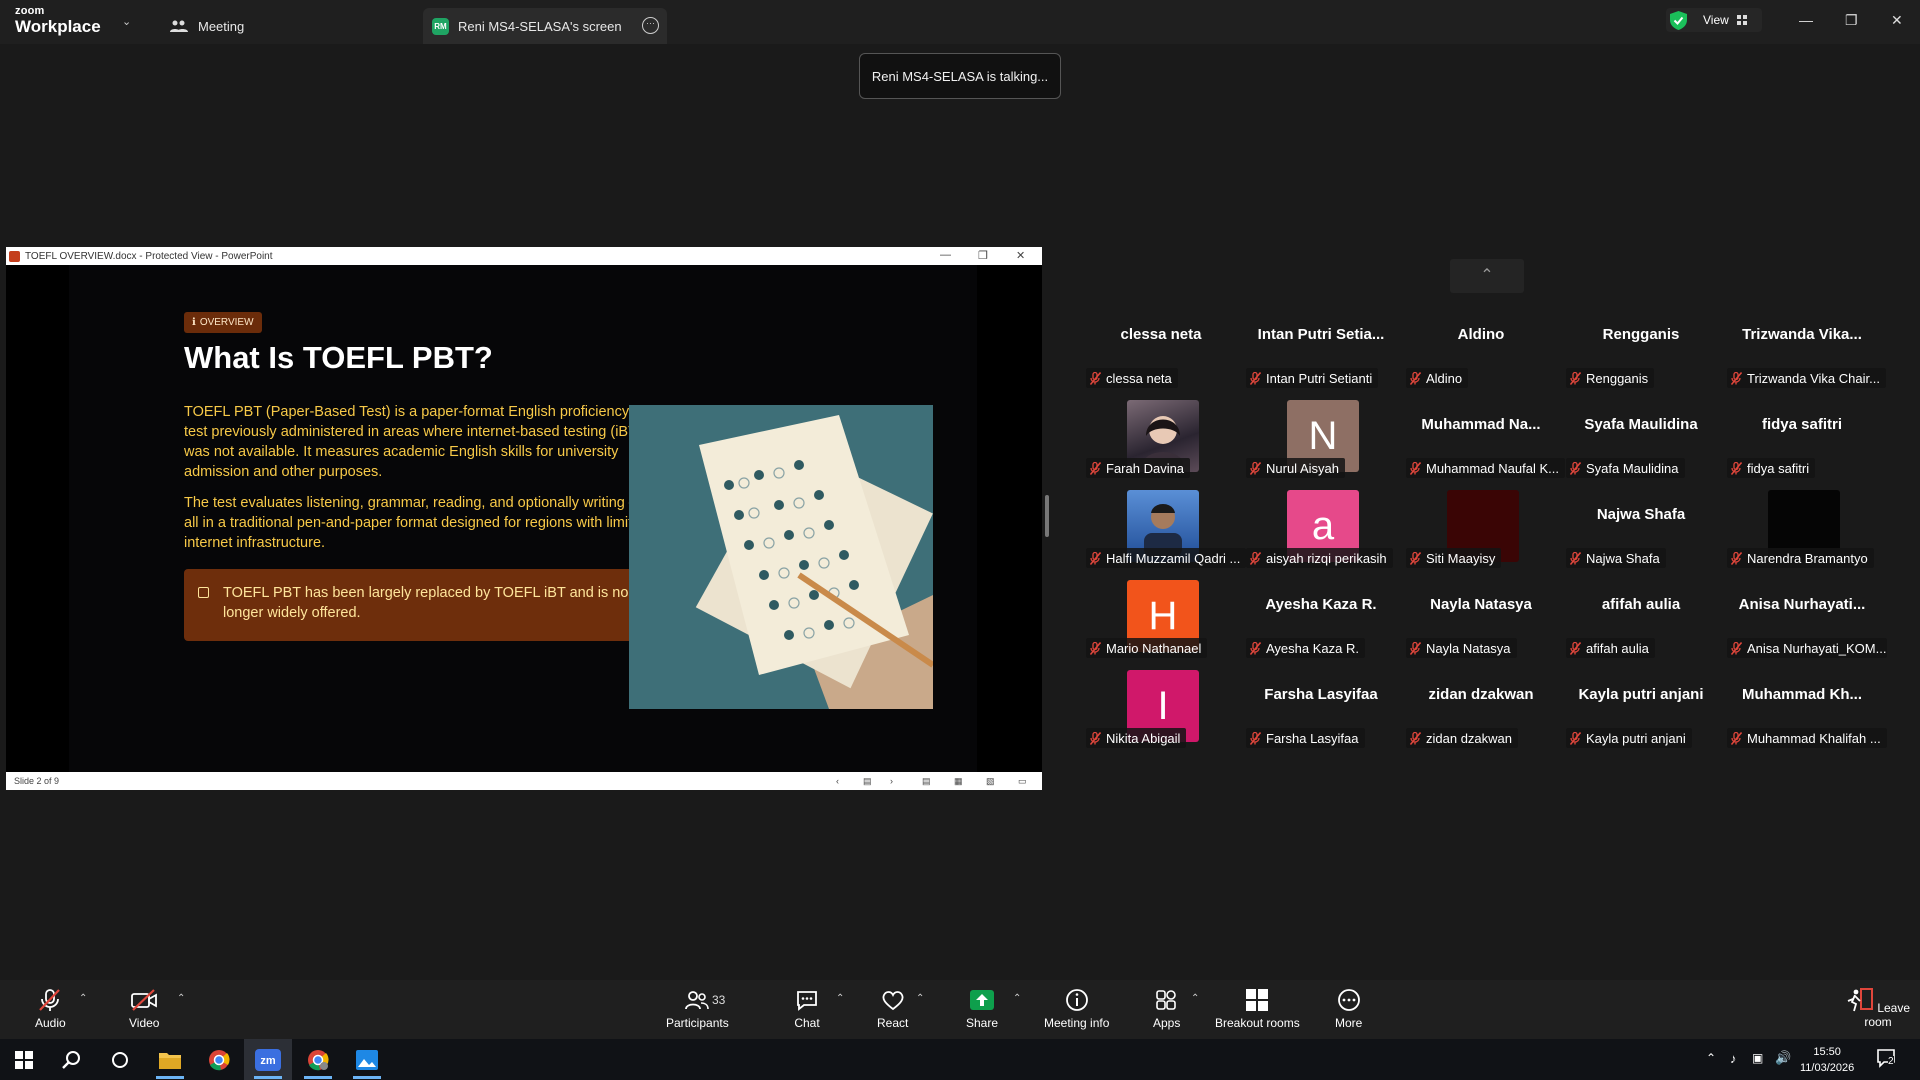  I want to click on pp-minimize-icon: —, so click(945, 255).